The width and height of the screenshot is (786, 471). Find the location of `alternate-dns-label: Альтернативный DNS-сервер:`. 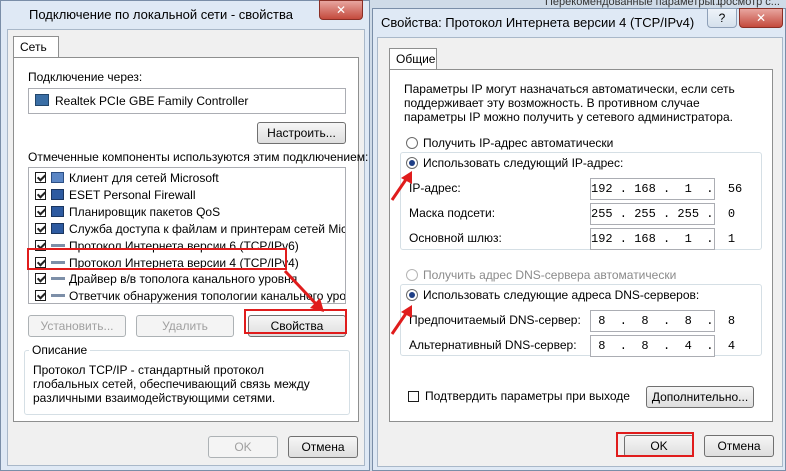

alternate-dns-label: Альтернативный DNS-сервер: is located at coordinates (493, 345).